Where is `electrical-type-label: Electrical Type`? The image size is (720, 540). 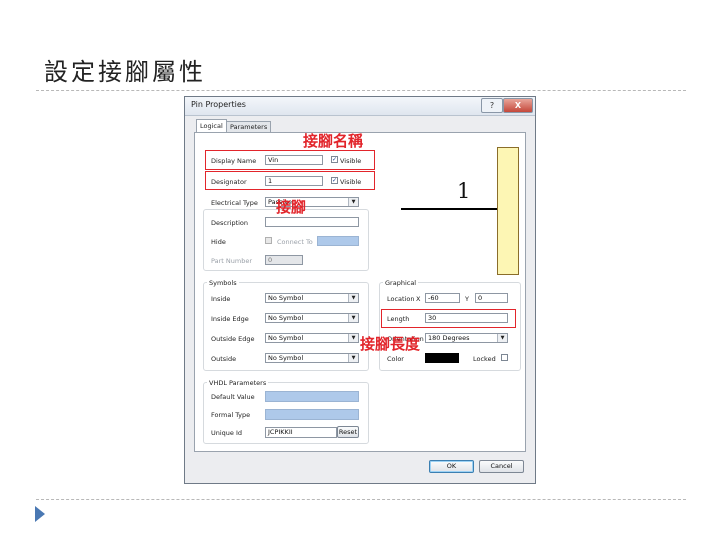
electrical-type-label: Electrical Type is located at coordinates (234, 203).